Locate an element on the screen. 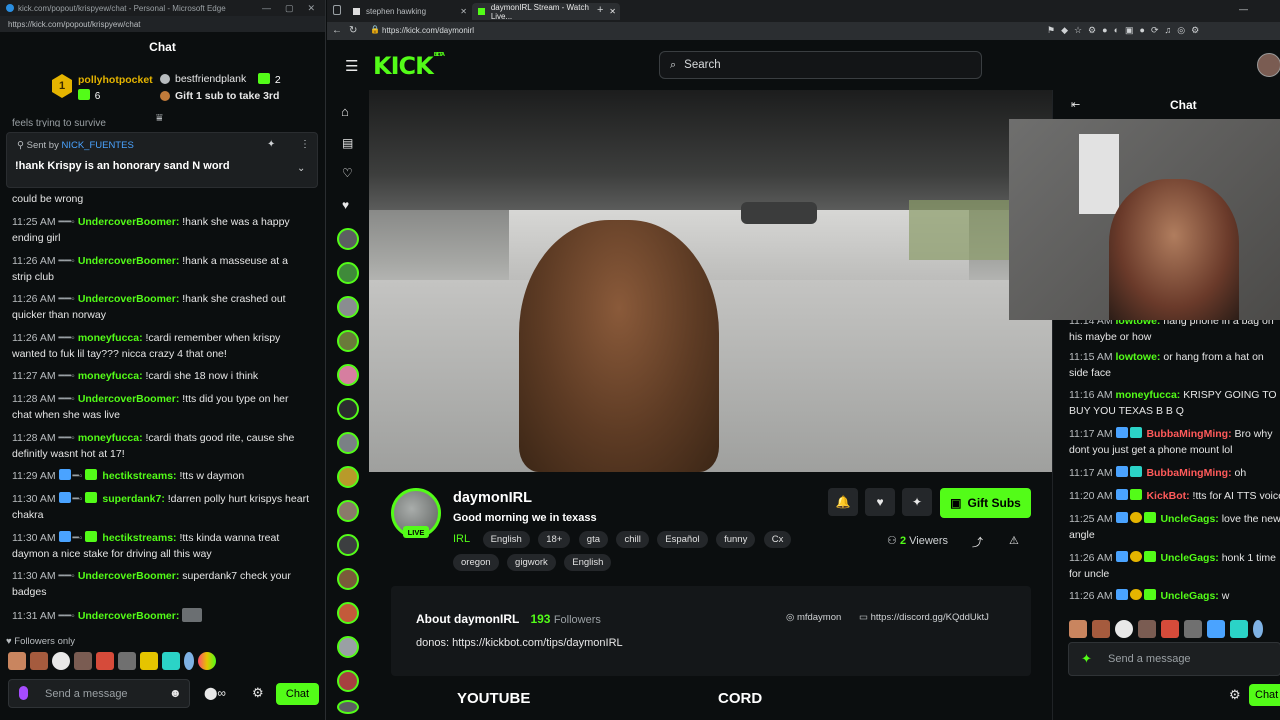 The height and width of the screenshot is (720, 1280). close-icon: ✕ is located at coordinates (311, 8).